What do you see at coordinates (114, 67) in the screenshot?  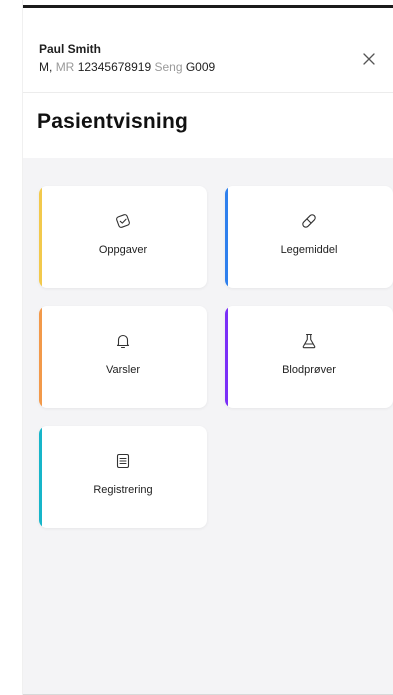 I see `patient-mr-number: 12345678919` at bounding box center [114, 67].